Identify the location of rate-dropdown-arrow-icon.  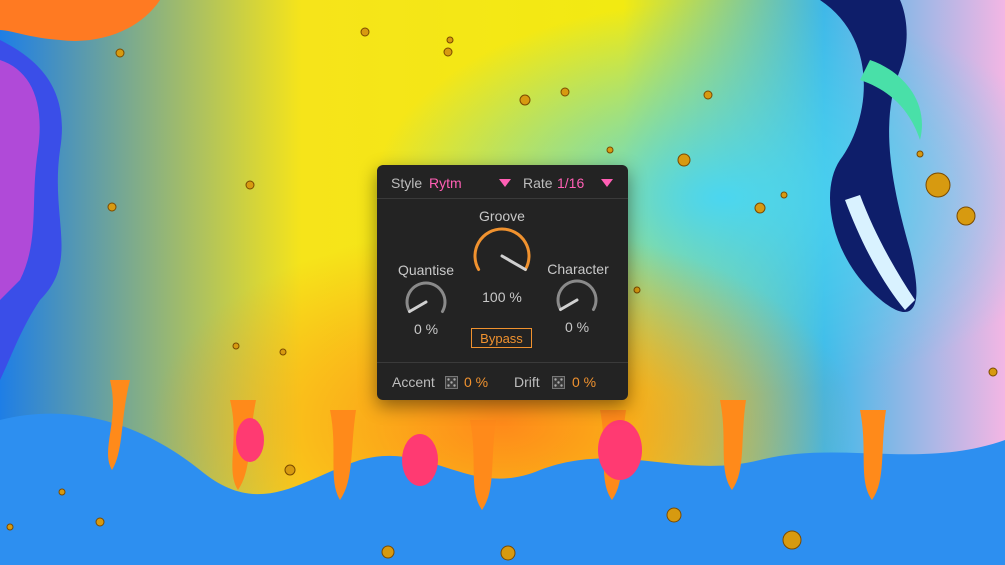
(607, 183).